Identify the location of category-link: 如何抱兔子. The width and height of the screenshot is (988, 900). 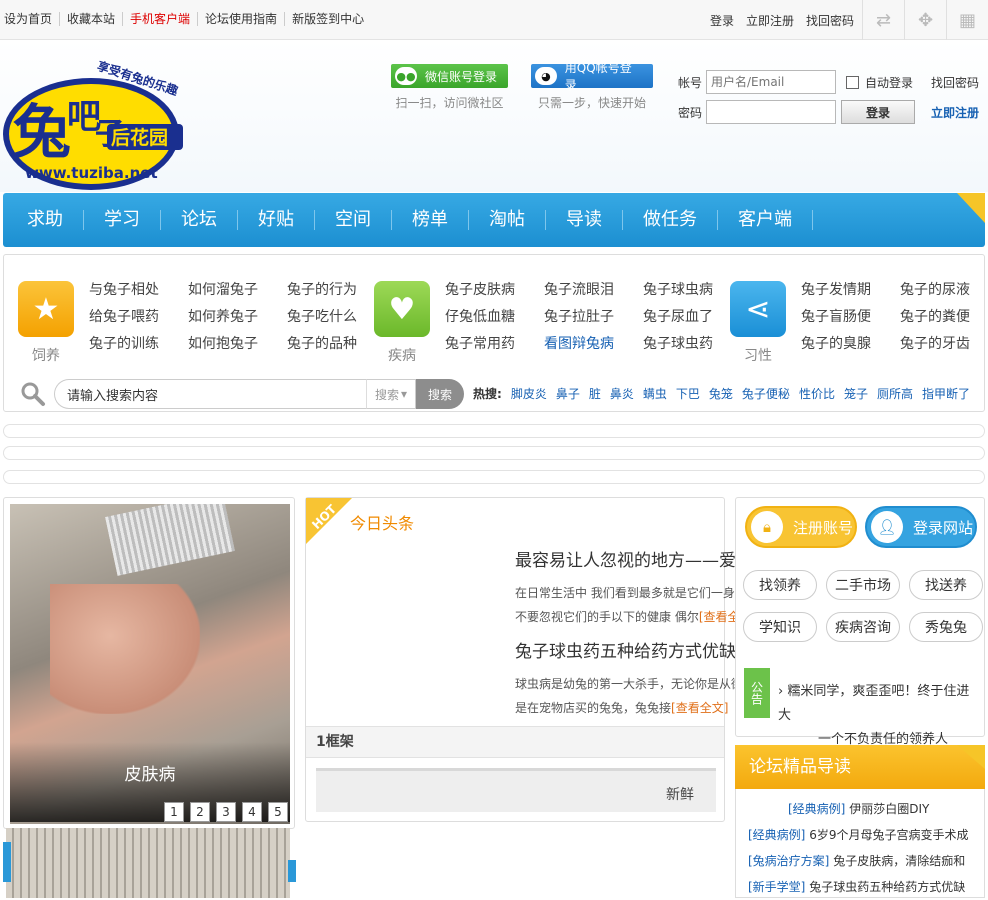
(237, 344).